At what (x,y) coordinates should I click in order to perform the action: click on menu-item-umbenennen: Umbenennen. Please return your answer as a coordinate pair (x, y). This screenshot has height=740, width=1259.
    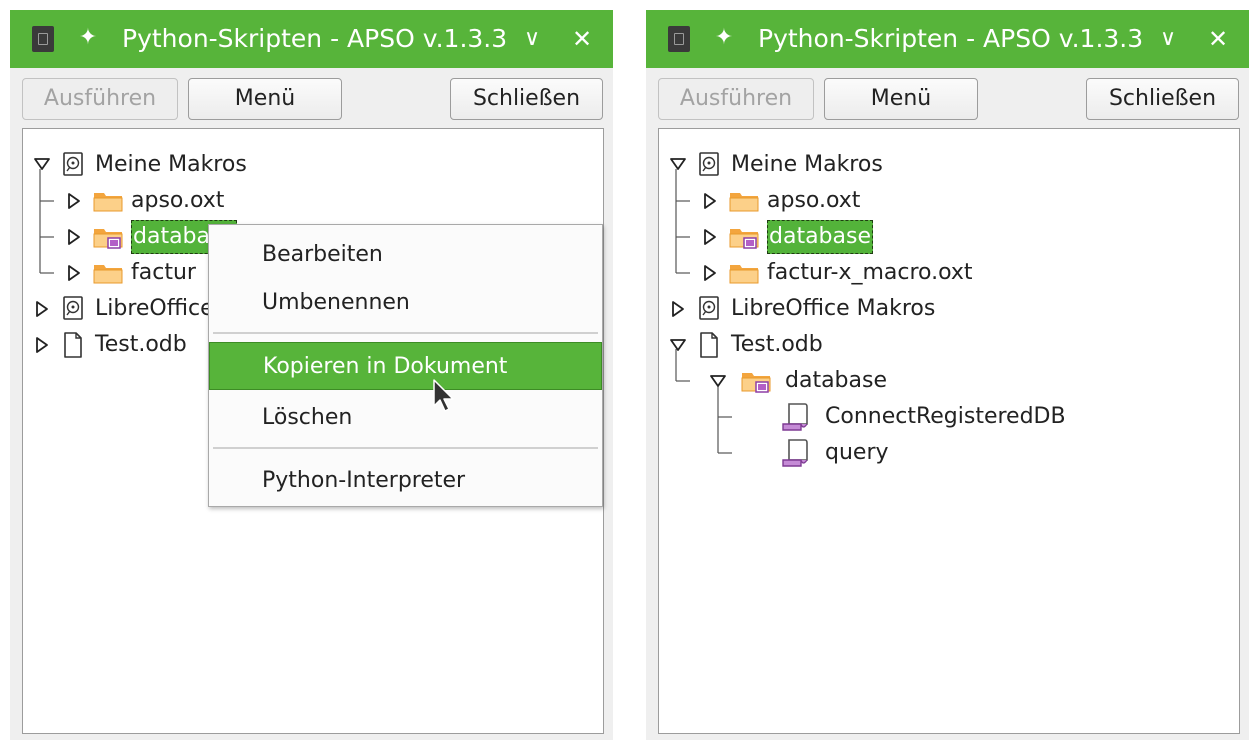
    Looking at the image, I should click on (405, 303).